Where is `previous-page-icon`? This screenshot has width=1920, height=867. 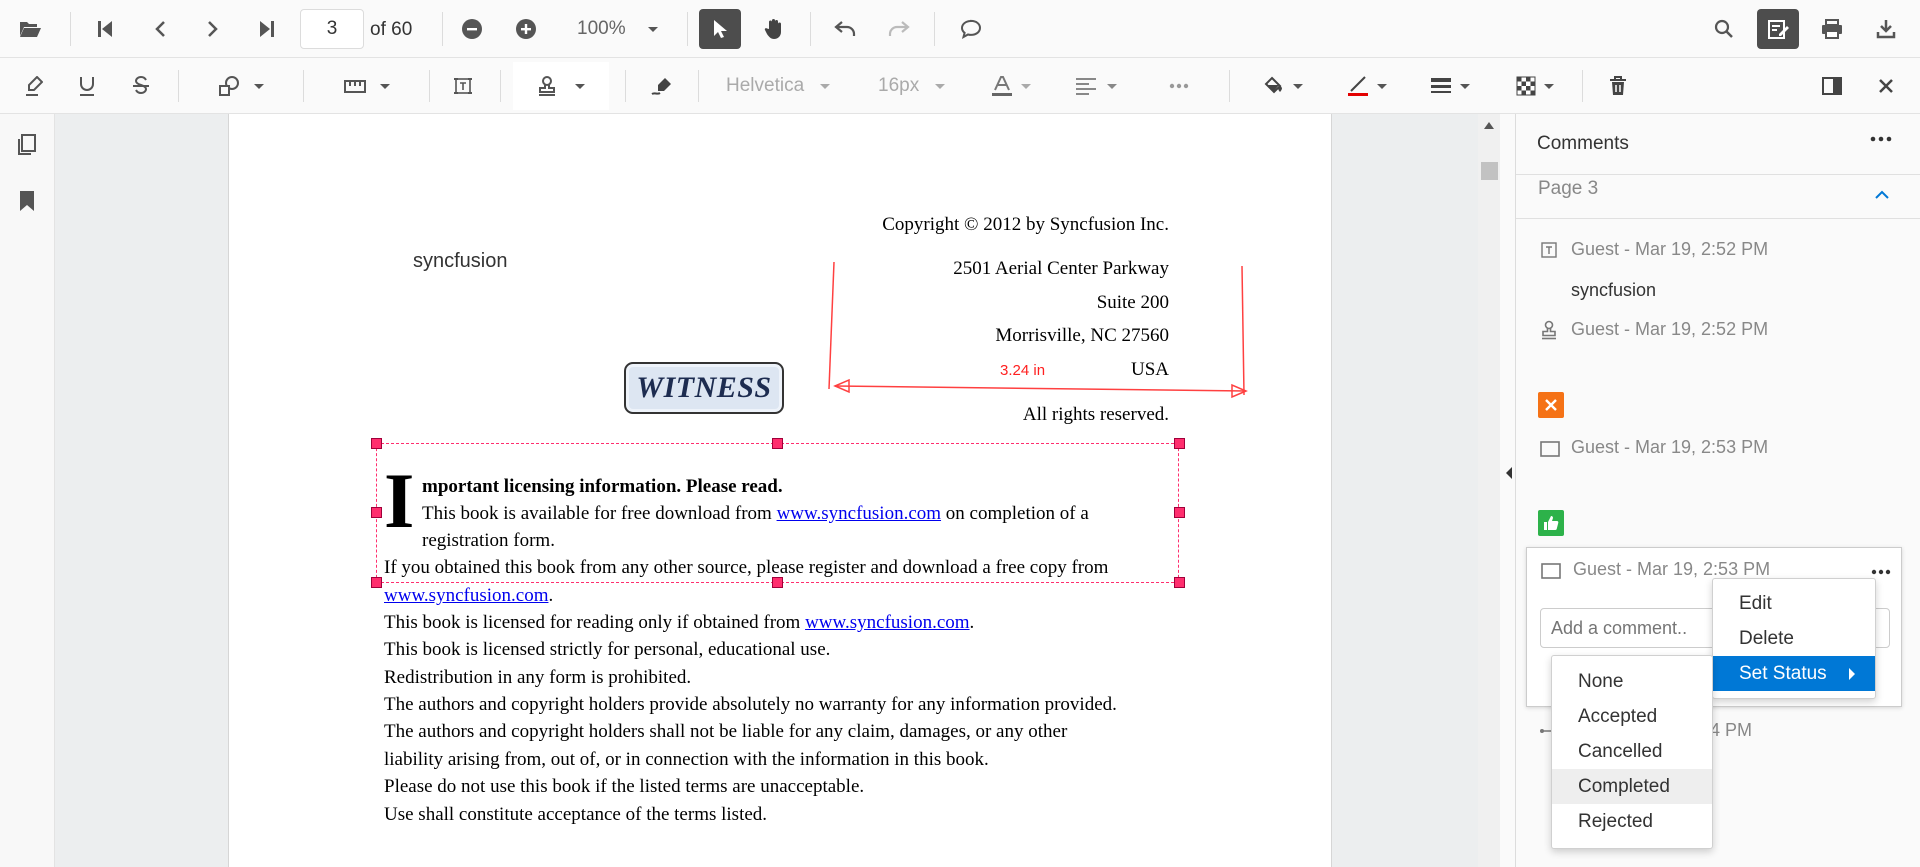 previous-page-icon is located at coordinates (160, 29).